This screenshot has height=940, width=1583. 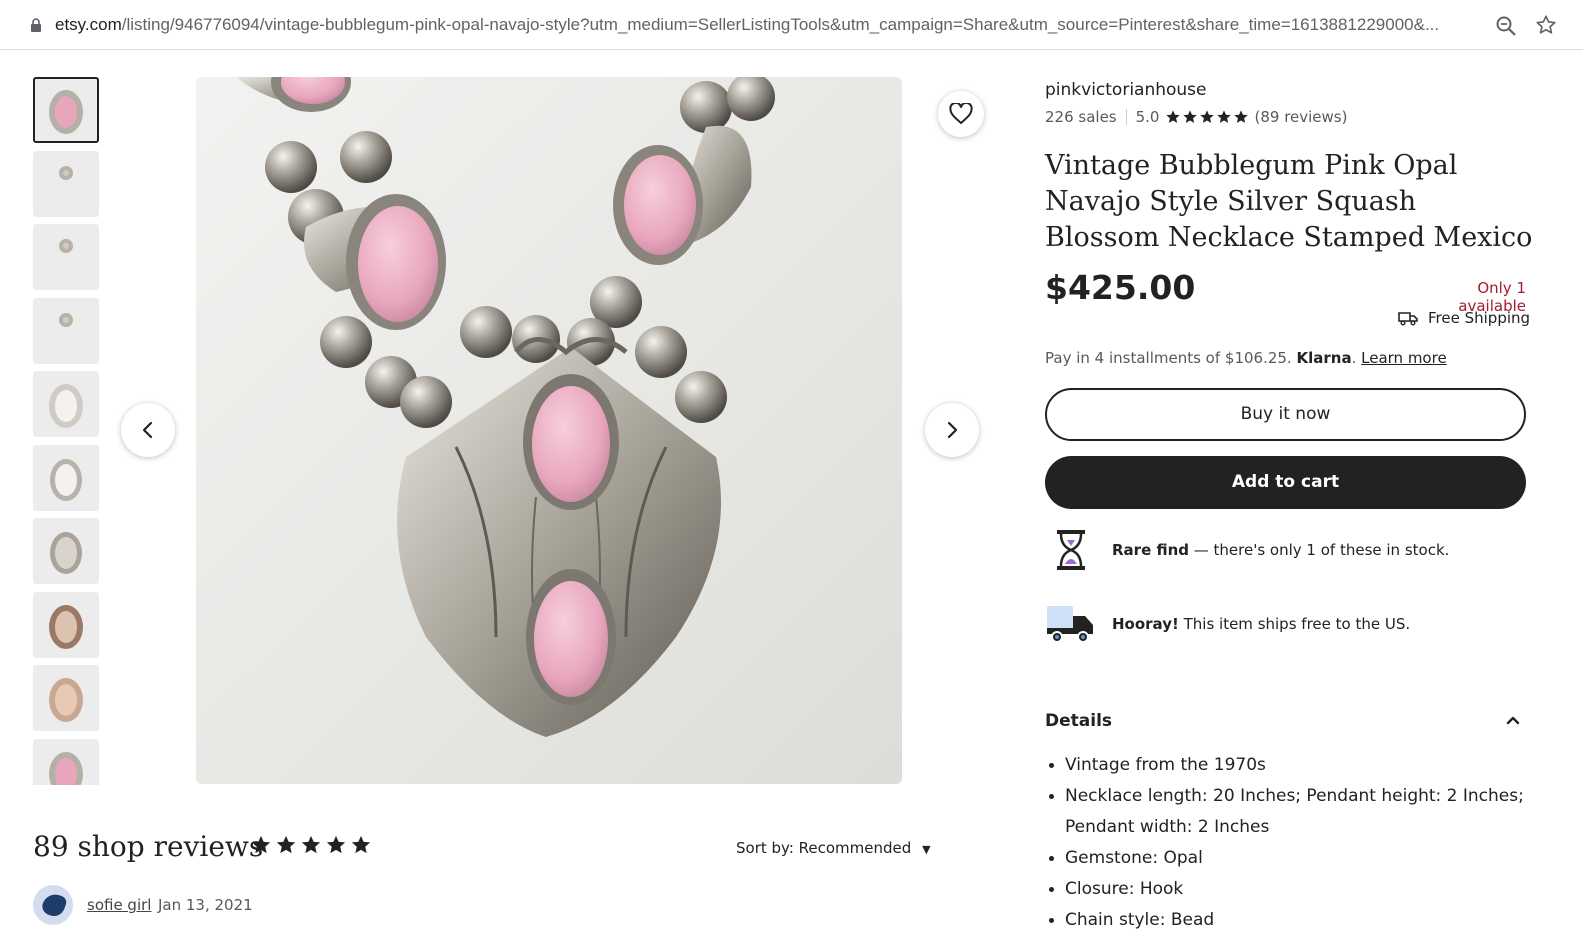 I want to click on reviewer-name-link: sofie girl, so click(x=119, y=905).